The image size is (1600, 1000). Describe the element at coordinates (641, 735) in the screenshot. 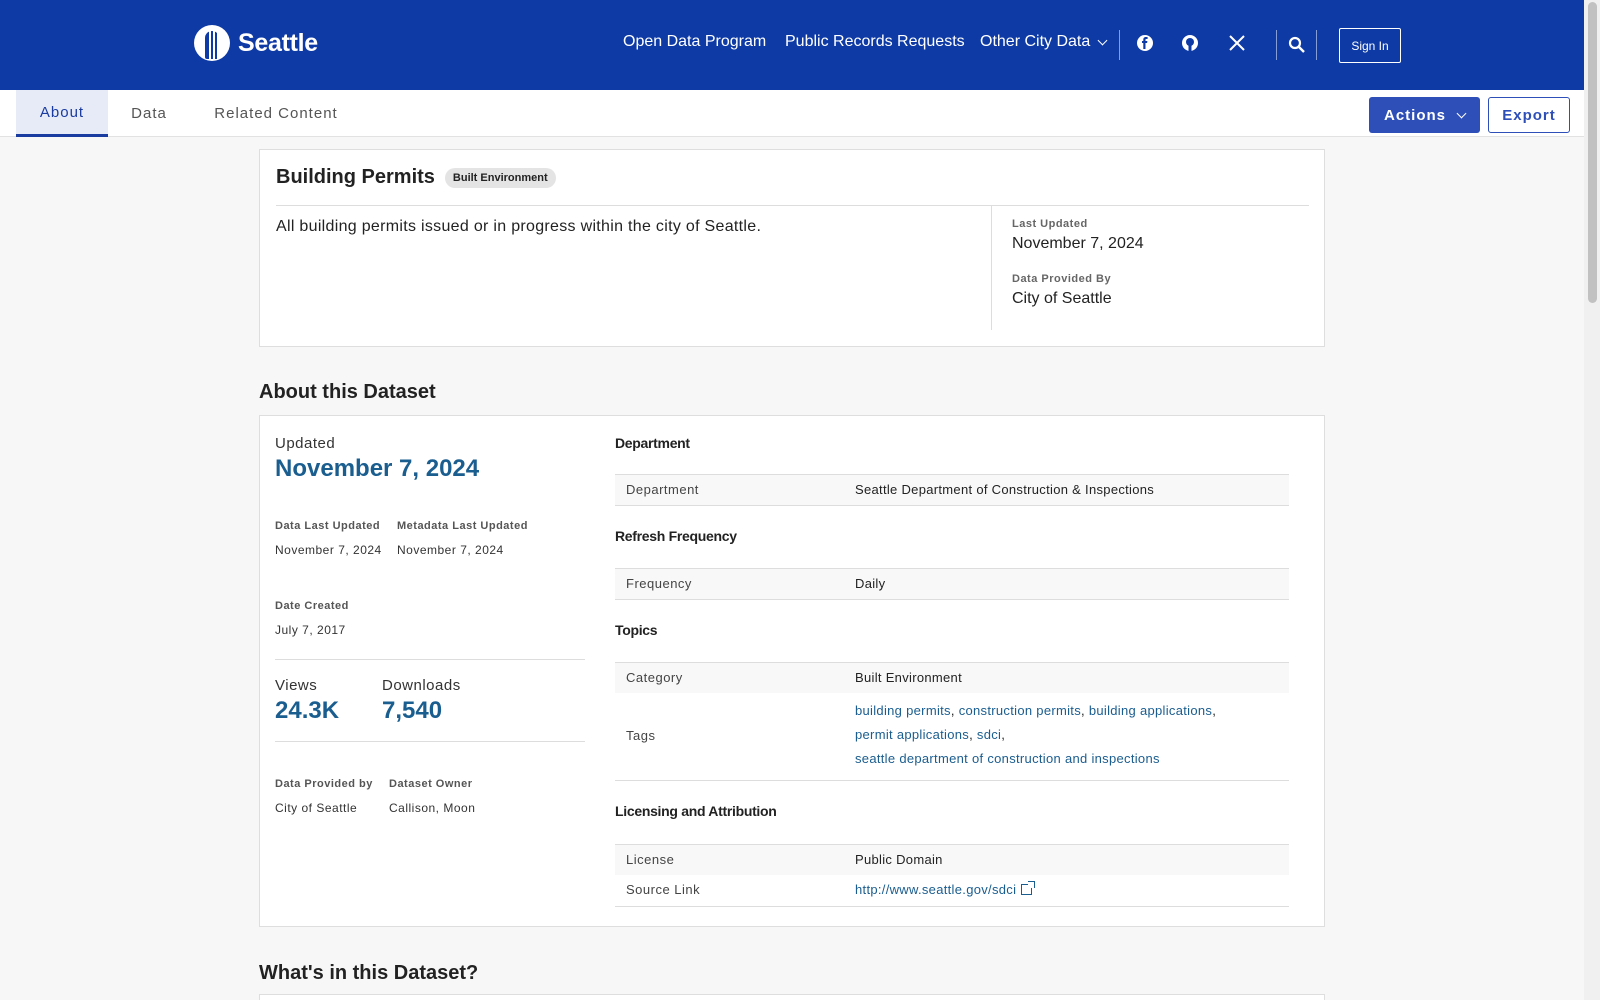

I see `tags-key: Tags` at that location.